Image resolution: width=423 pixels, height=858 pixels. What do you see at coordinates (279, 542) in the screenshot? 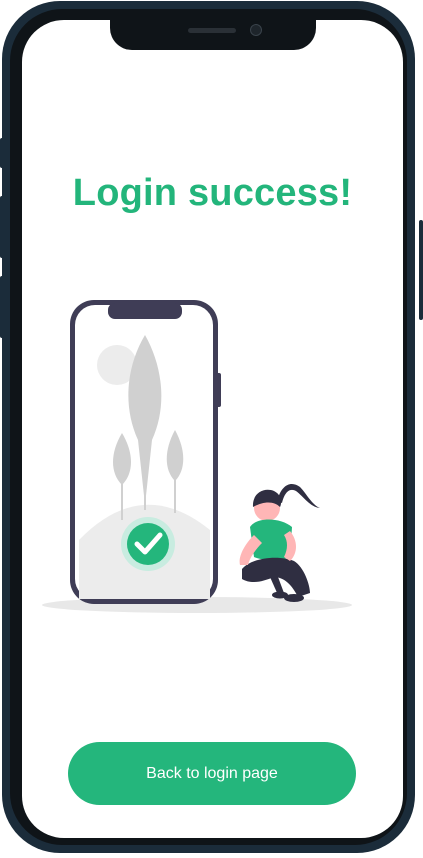
I see `crouching-person` at bounding box center [279, 542].